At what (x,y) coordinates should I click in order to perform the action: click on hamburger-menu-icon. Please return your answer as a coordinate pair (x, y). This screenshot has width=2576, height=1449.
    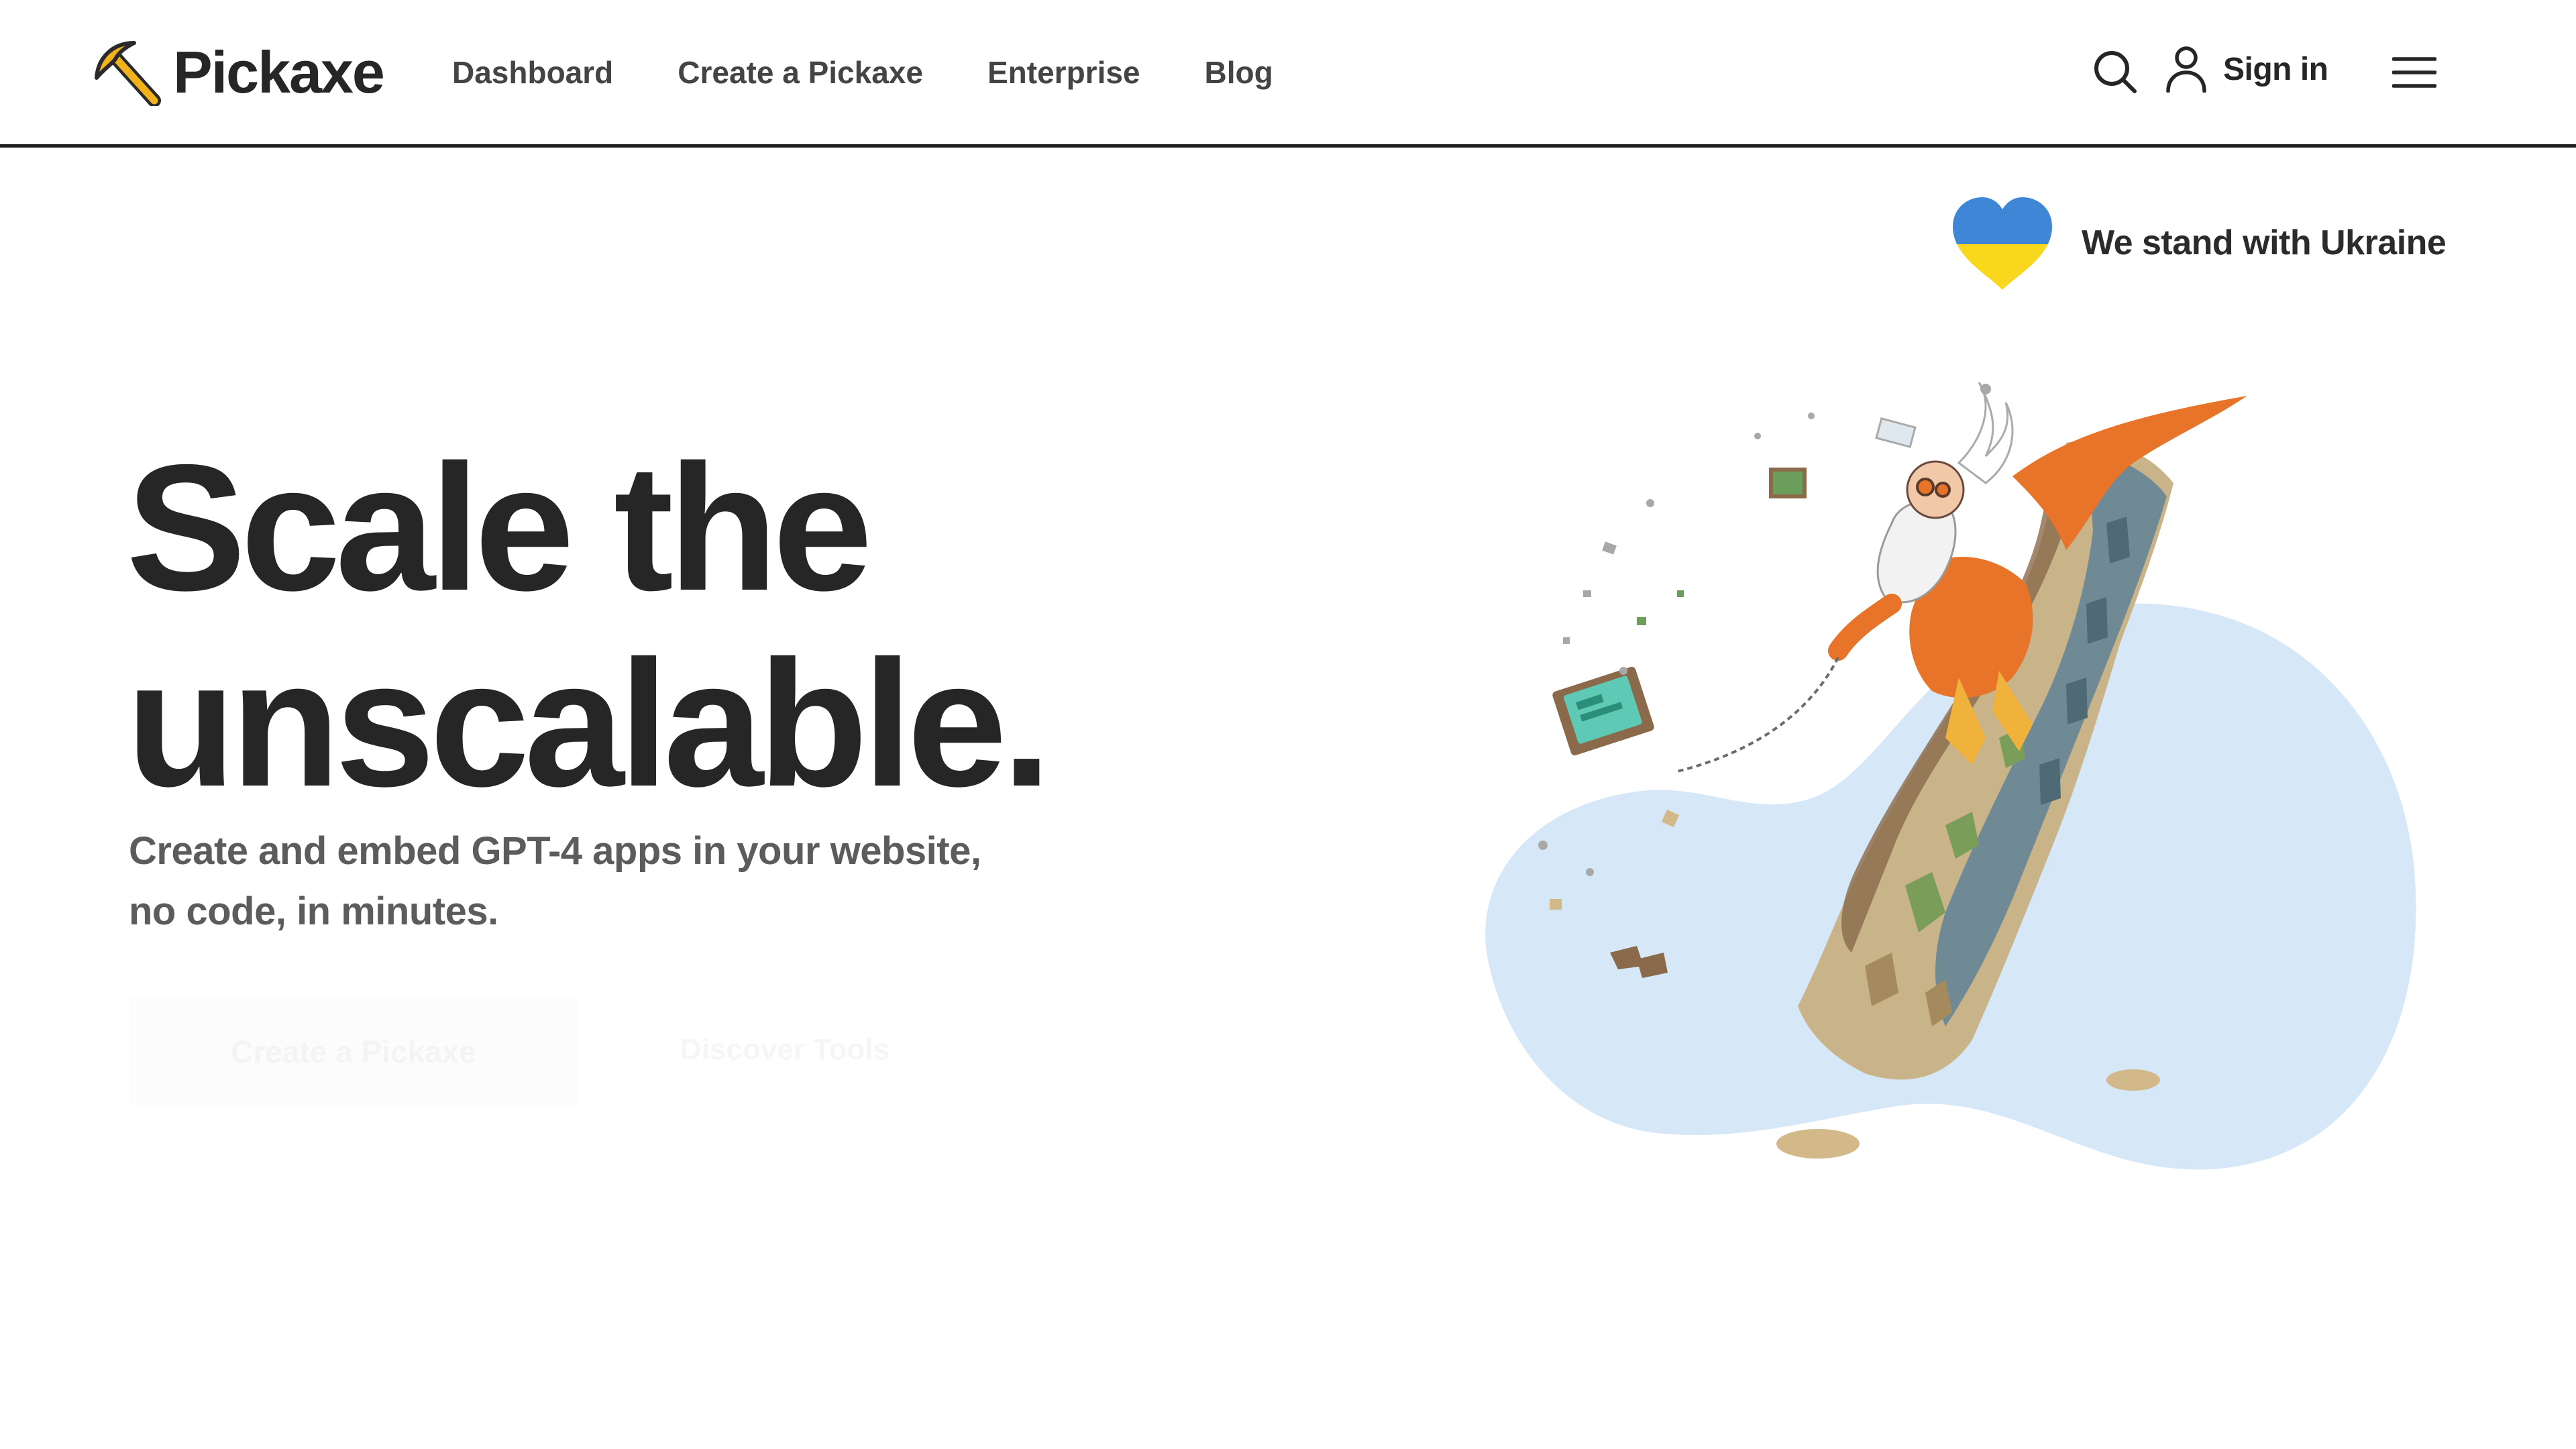
    Looking at the image, I should click on (2414, 72).